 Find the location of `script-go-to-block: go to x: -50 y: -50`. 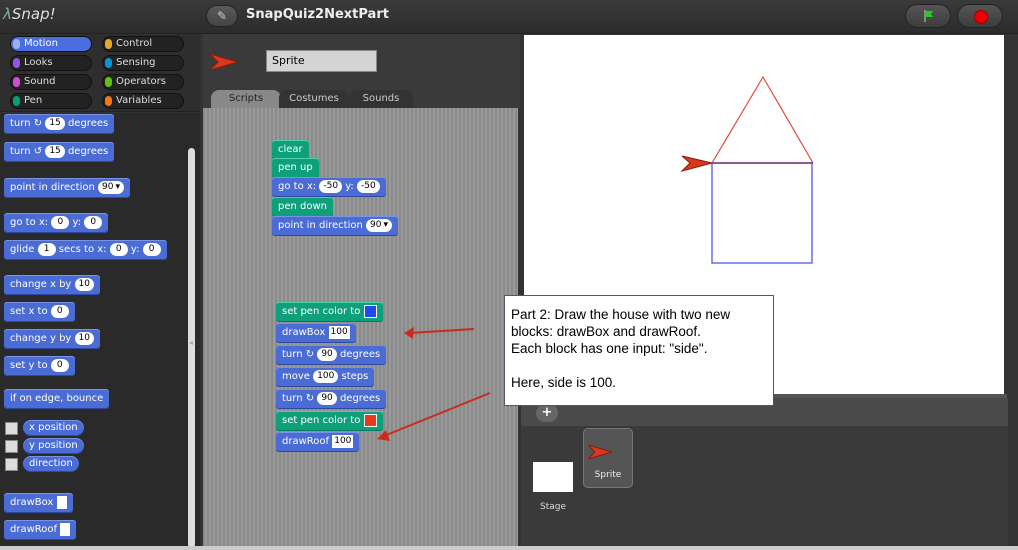

script-go-to-block: go to x: -50 y: -50 is located at coordinates (329, 187).